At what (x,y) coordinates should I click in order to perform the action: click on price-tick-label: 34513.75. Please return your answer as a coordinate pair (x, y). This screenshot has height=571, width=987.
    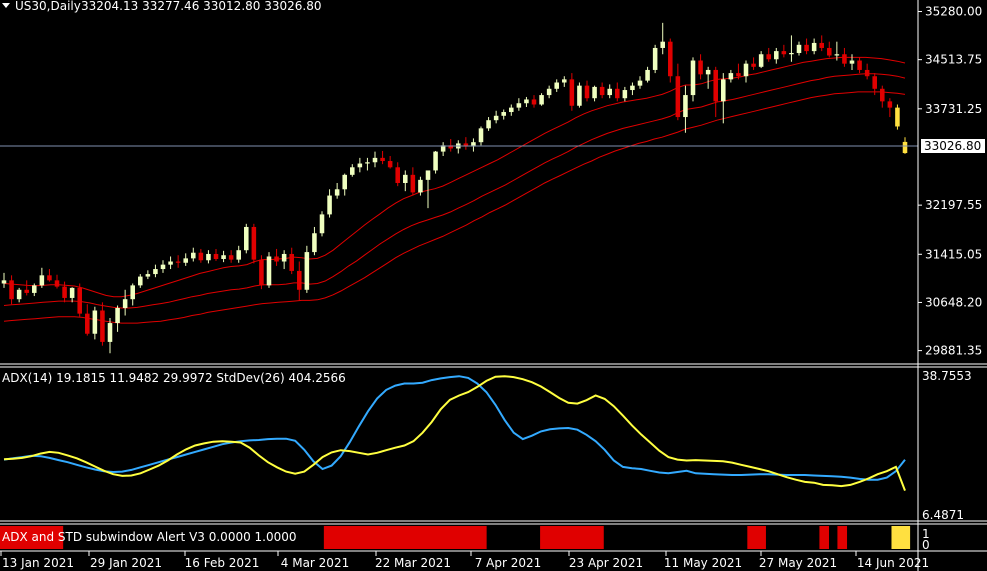
    Looking at the image, I should click on (953, 60).